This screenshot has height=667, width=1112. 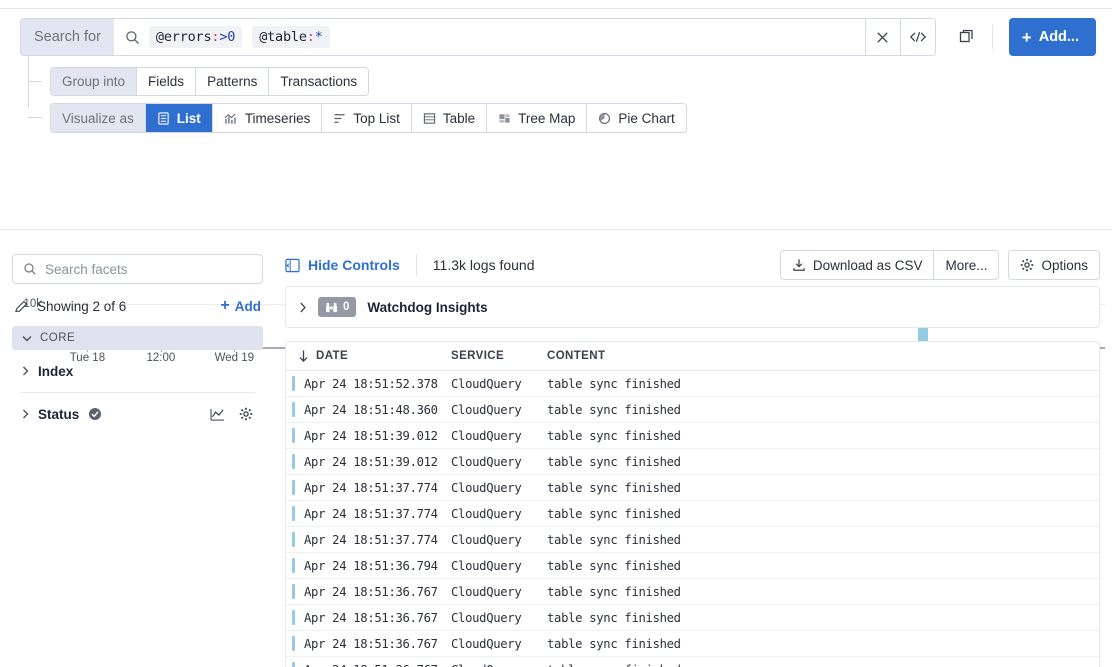 I want to click on pencil-icon, so click(x=21, y=306).